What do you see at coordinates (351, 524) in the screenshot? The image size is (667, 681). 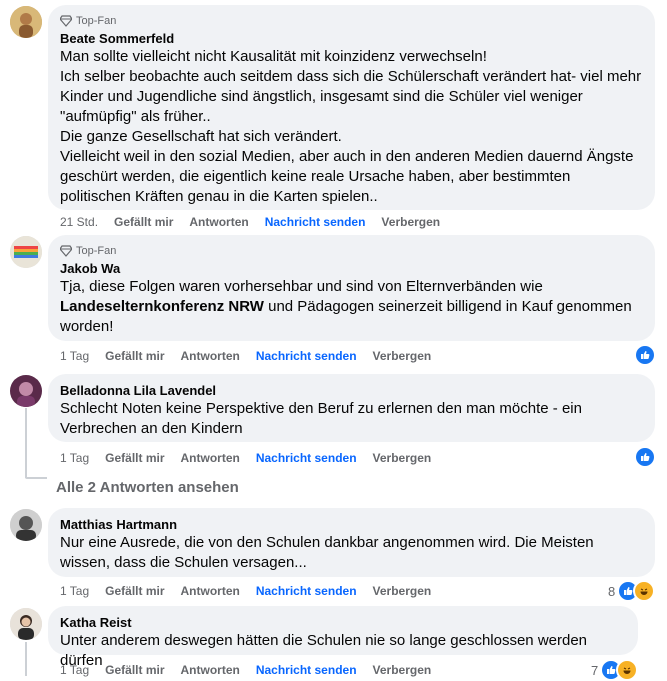 I see `comment-author: Matthias Hartmann` at bounding box center [351, 524].